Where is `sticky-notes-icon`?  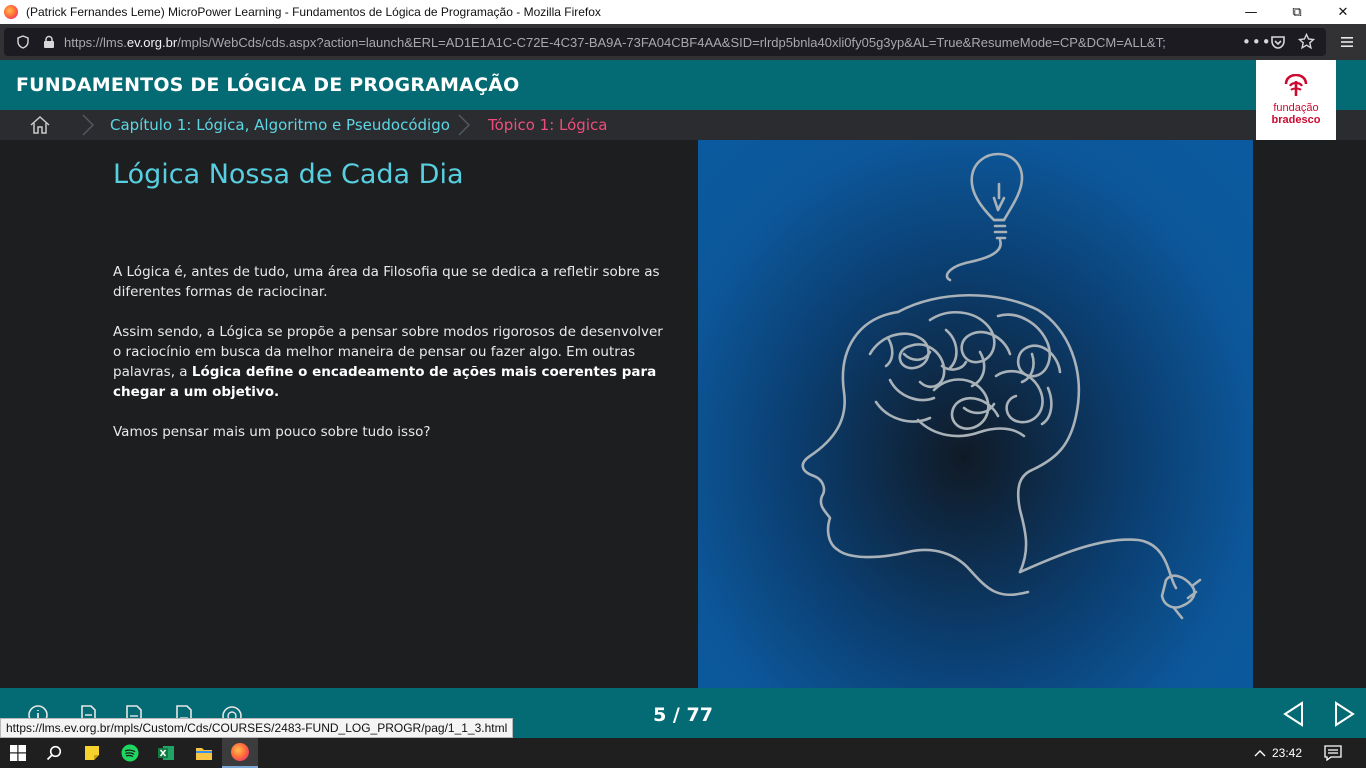 sticky-notes-icon is located at coordinates (92, 753).